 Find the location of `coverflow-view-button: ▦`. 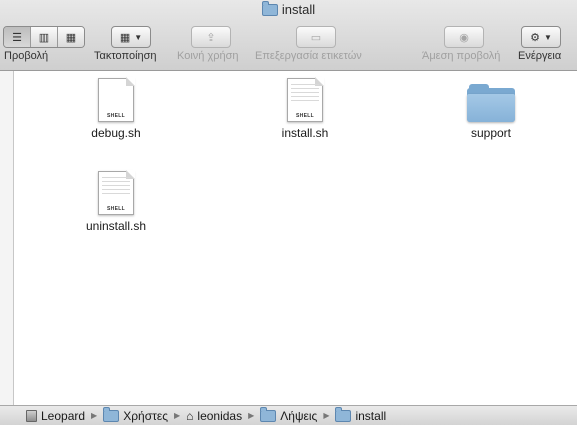

coverflow-view-button: ▦ is located at coordinates (71, 37).